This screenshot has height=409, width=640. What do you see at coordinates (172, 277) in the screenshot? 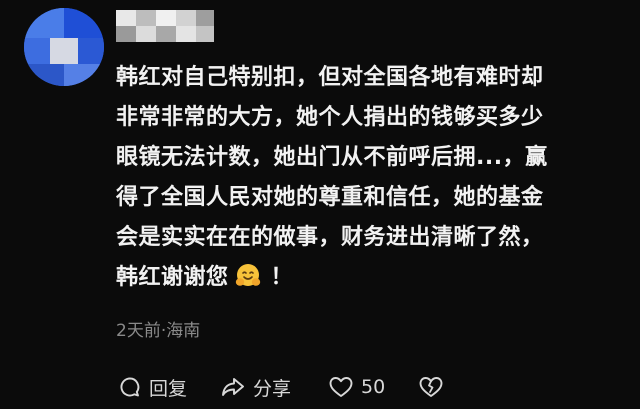
I see `comment-last-text: 韩红谢谢您` at bounding box center [172, 277].